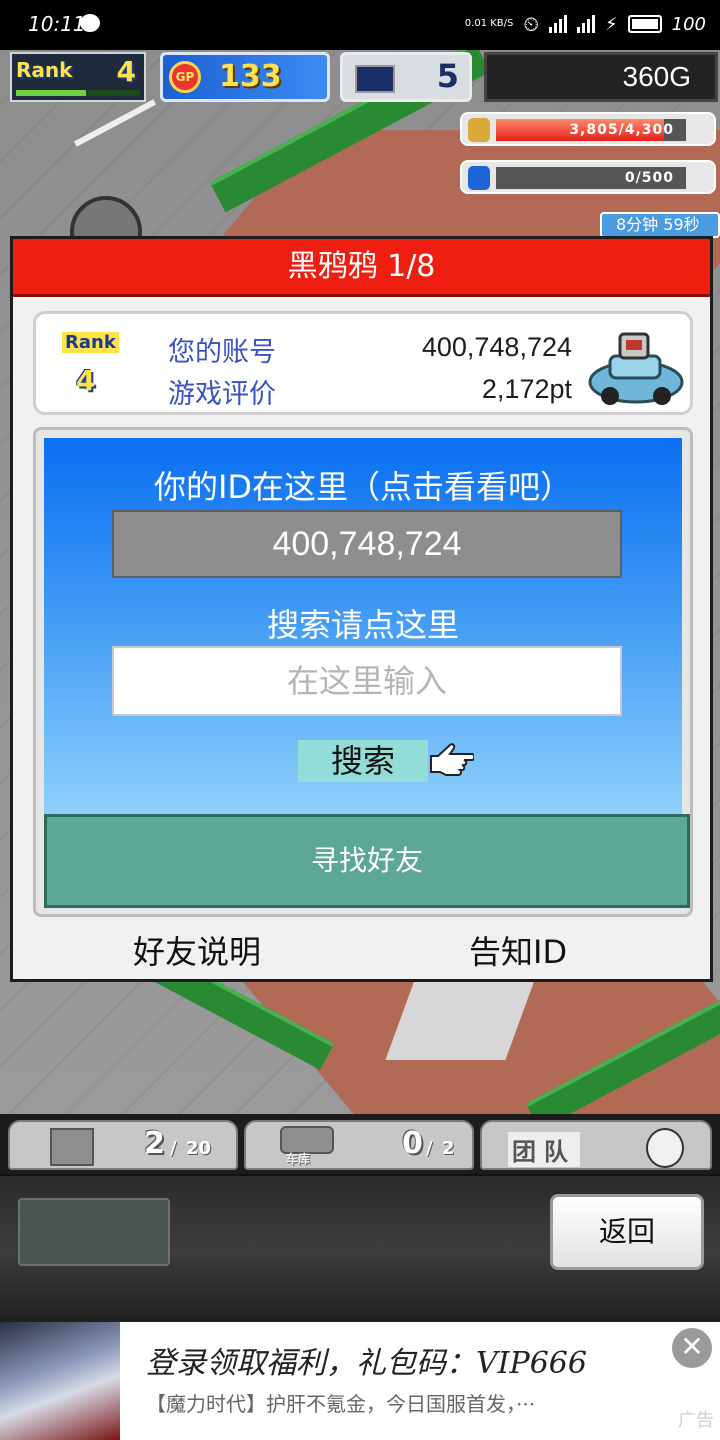 The height and width of the screenshot is (1440, 720). What do you see at coordinates (367, 681) in the screenshot?
I see `search-input` at bounding box center [367, 681].